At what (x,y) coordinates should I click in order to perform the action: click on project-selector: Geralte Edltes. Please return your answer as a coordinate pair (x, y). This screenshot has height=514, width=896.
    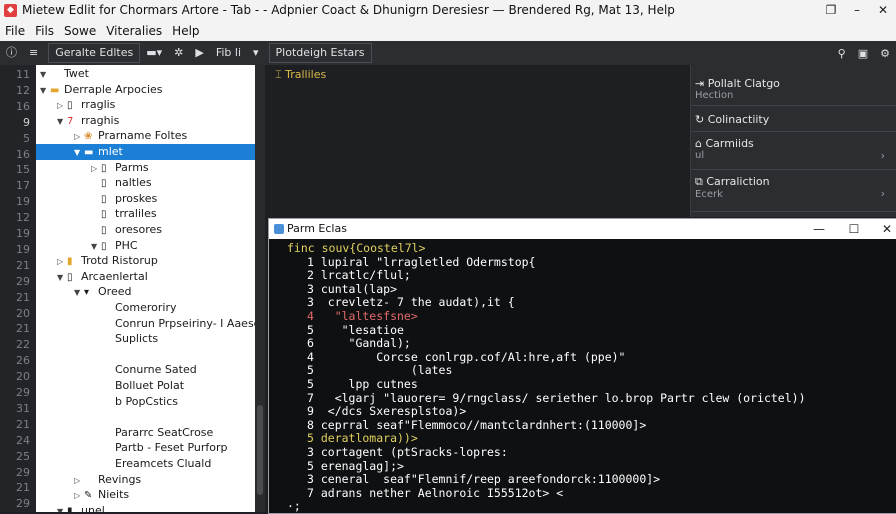
    Looking at the image, I should click on (94, 53).